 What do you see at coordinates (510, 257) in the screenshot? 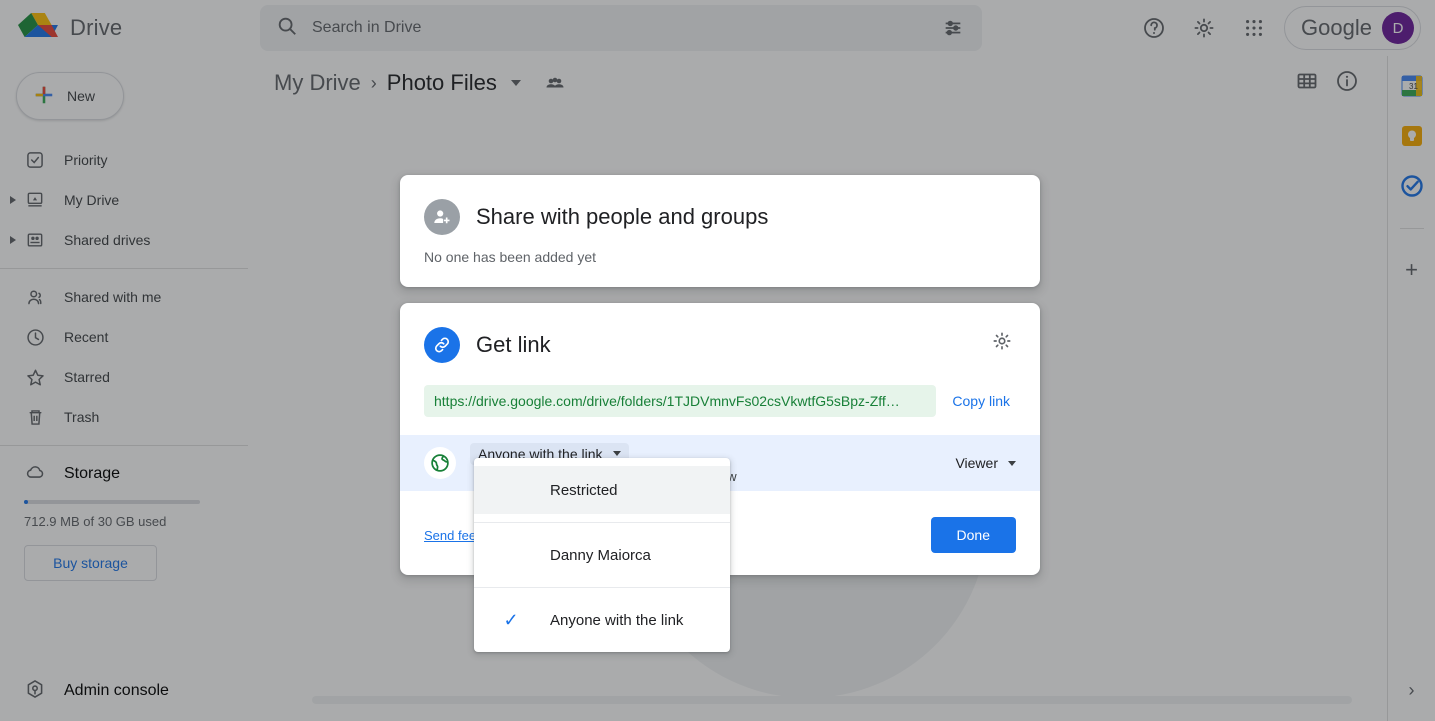
I see `share-people-subtitle: No one has been added yet` at bounding box center [510, 257].